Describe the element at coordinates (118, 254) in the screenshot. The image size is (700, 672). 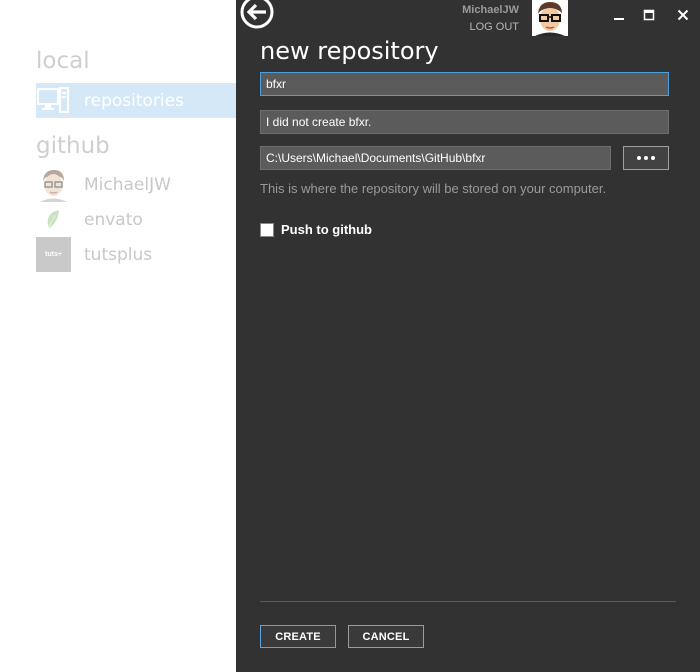
I see `sidebar-item-label: tutsplus` at that location.